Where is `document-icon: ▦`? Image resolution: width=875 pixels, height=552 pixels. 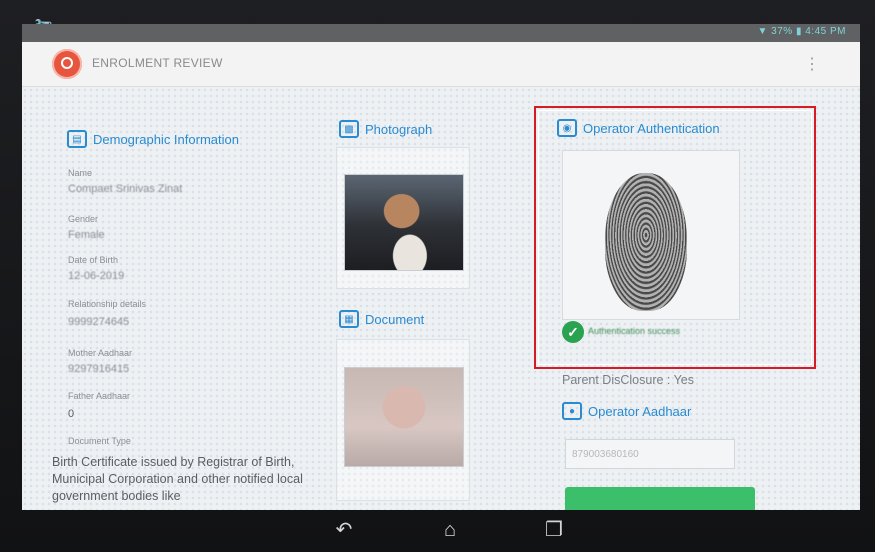
document-icon: ▦ is located at coordinates (349, 319).